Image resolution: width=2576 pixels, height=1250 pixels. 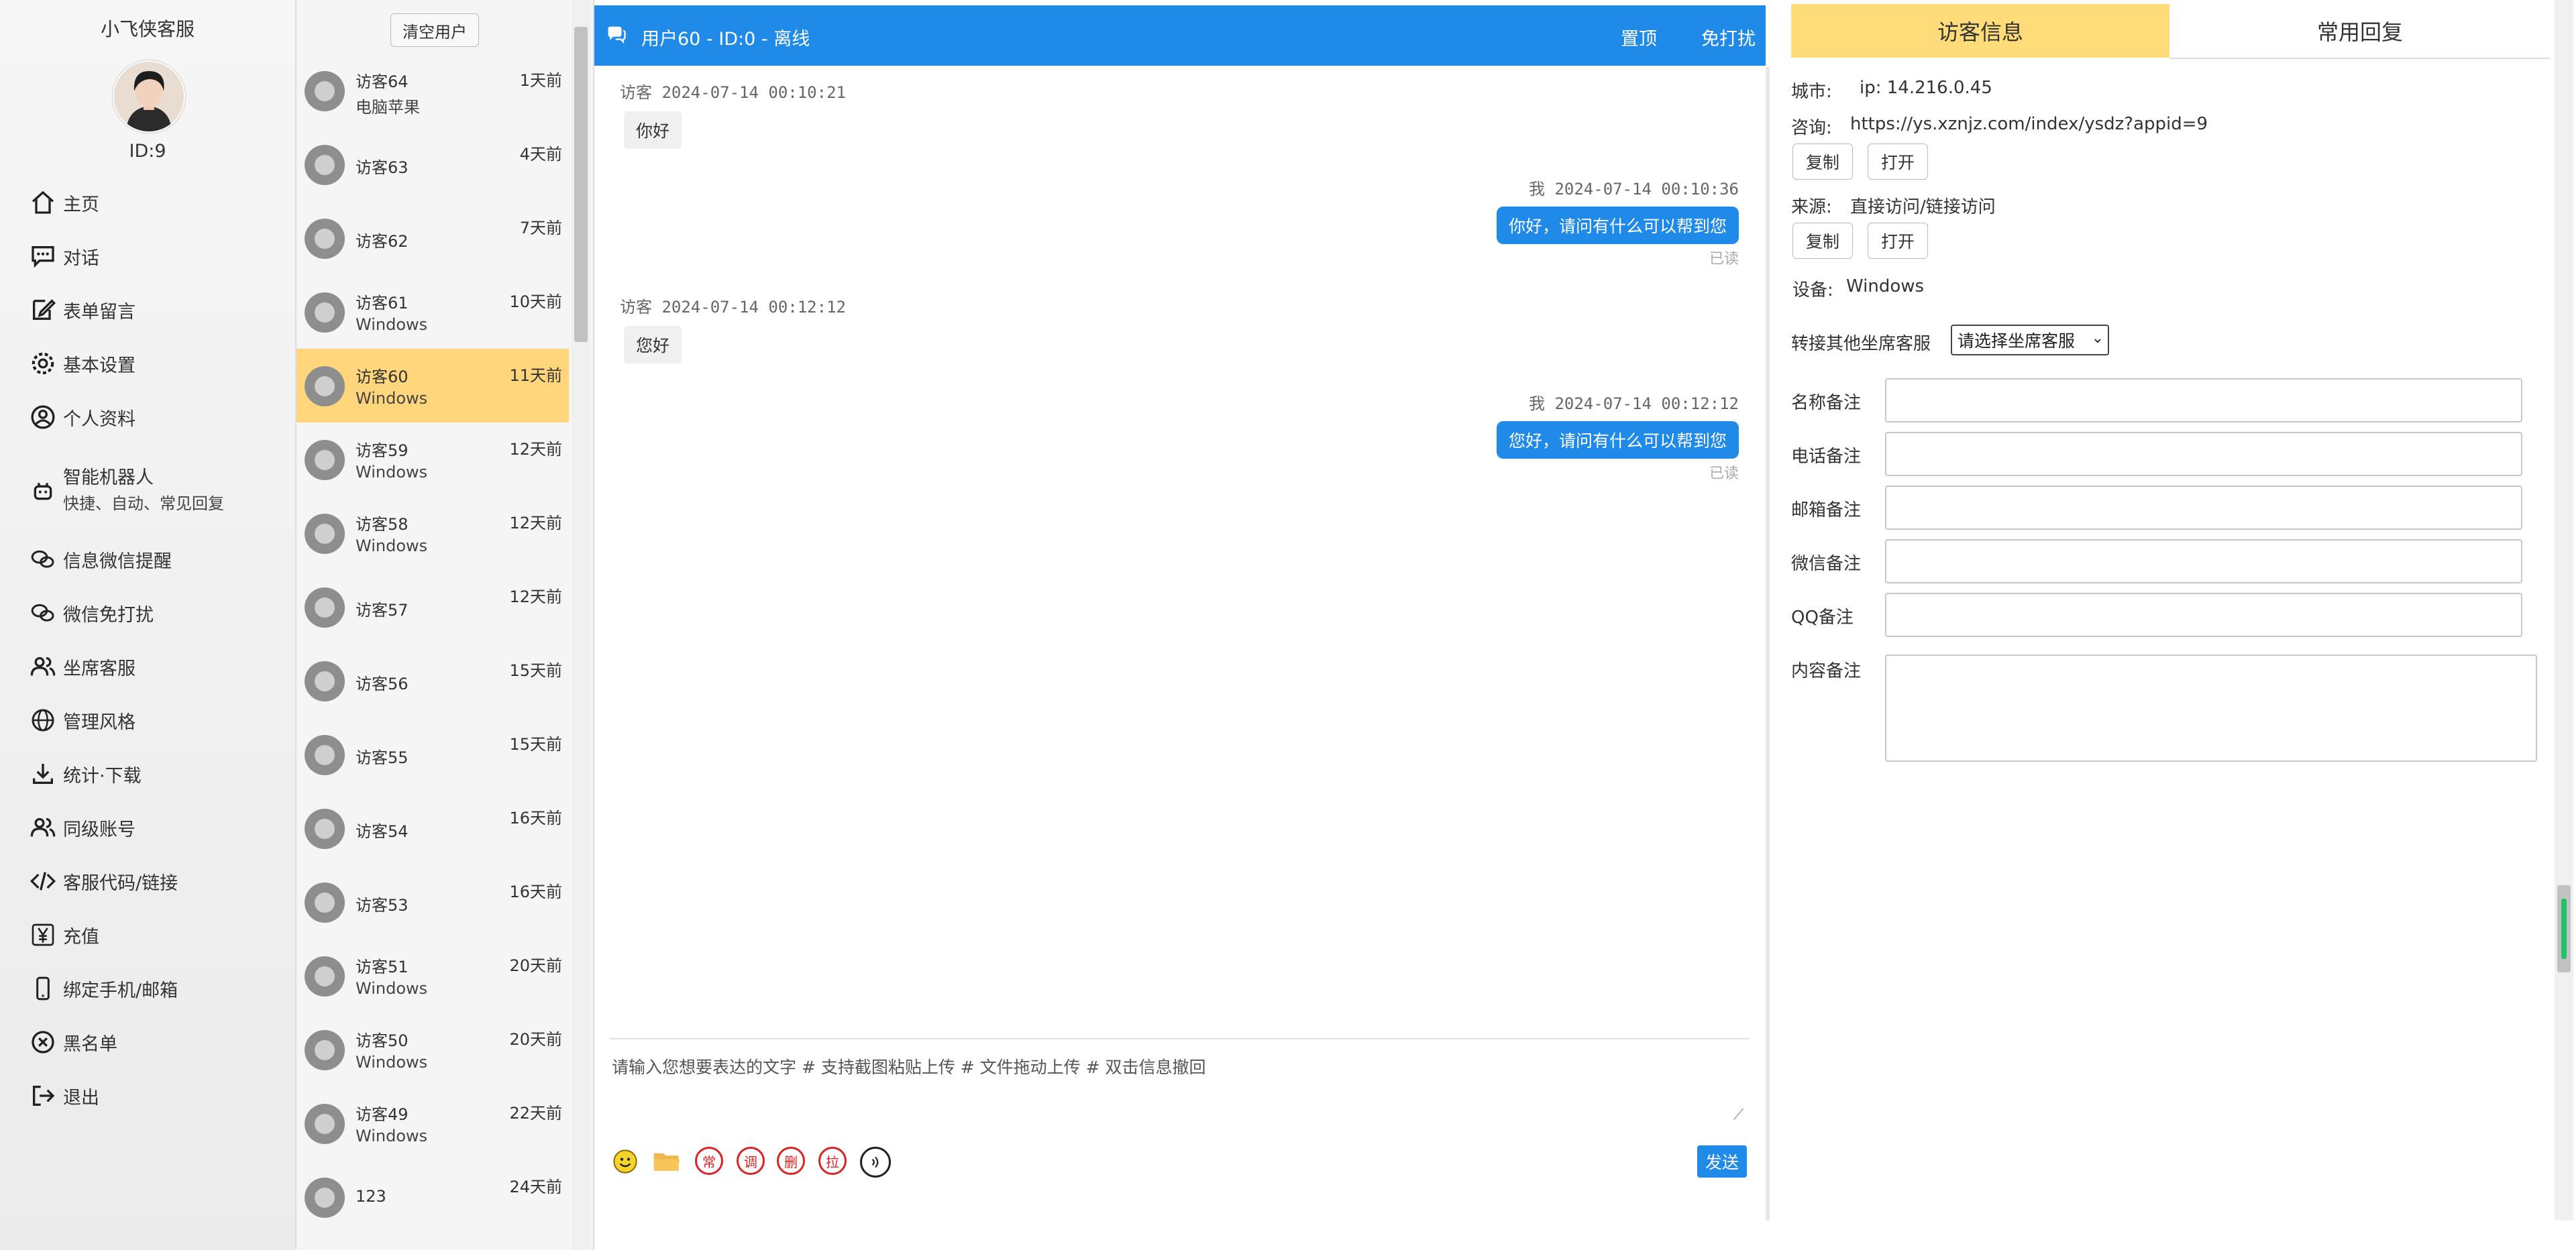 What do you see at coordinates (433, 385) in the screenshot?
I see `visitor-item-selected: 访客60 Windows 11天前` at bounding box center [433, 385].